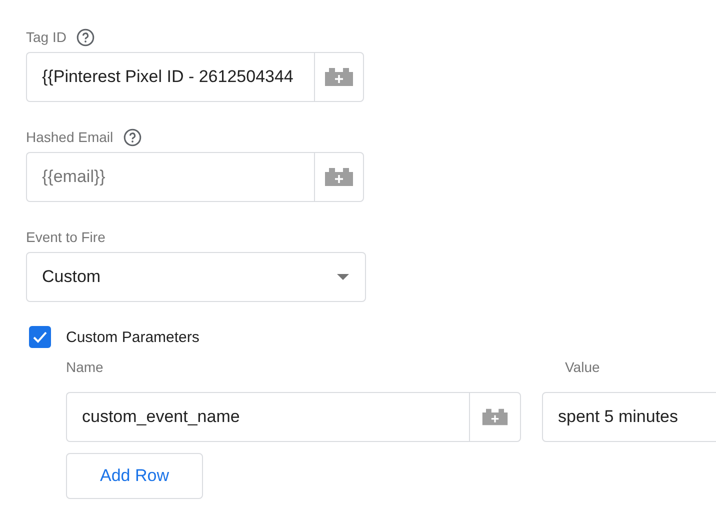 This screenshot has width=716, height=516. I want to click on add-row-button: Add Row, so click(134, 476).